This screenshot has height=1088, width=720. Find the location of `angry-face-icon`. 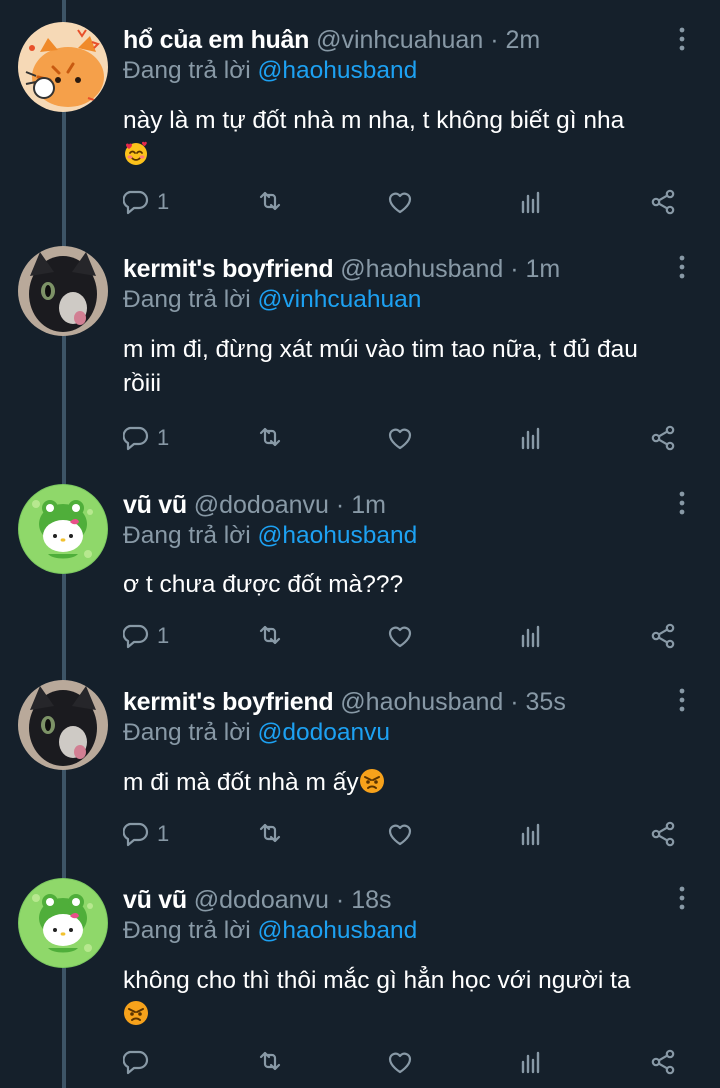

angry-face-icon is located at coordinates (371, 781).